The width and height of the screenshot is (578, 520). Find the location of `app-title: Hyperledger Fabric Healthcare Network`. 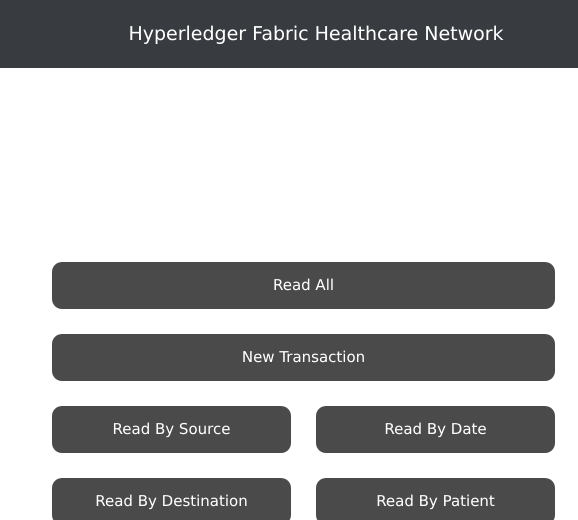

app-title: Hyperledger Fabric Healthcare Network is located at coordinates (316, 34).